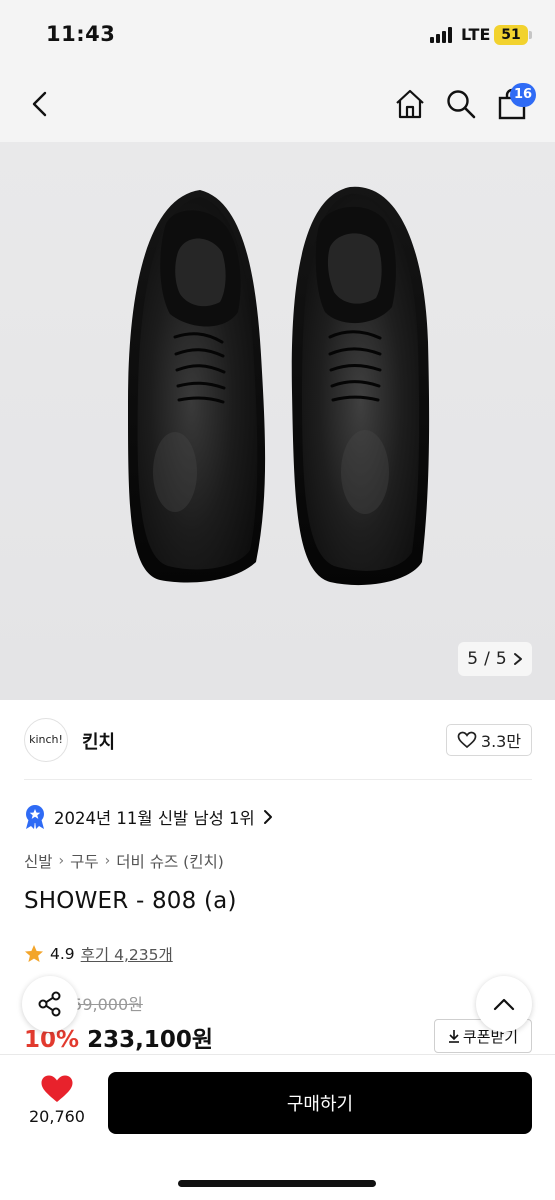  Describe the element at coordinates (473, 659) in the screenshot. I see `page-current: 5` at that location.